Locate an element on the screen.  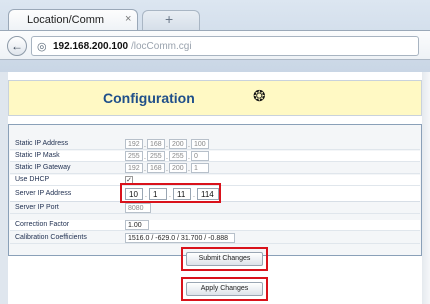
calibration-input: 1516.0 / -629.0 / 31.700 / -0.888 is located at coordinates (180, 238).